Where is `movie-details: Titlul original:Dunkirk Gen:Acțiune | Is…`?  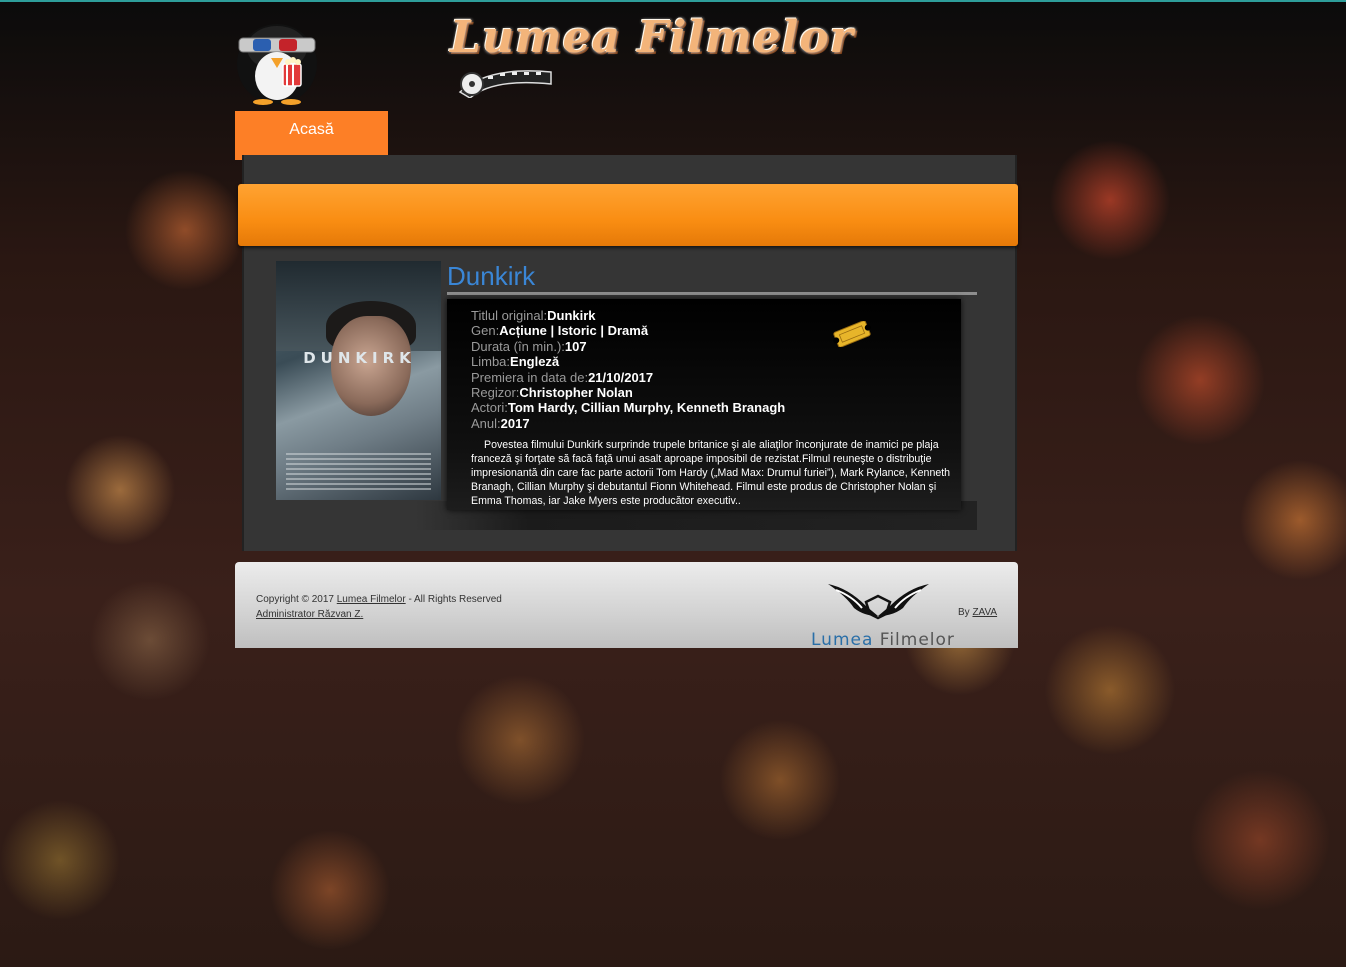 movie-details: Titlul original:Dunkirk Gen:Acțiune | Is… is located at coordinates (704, 404).